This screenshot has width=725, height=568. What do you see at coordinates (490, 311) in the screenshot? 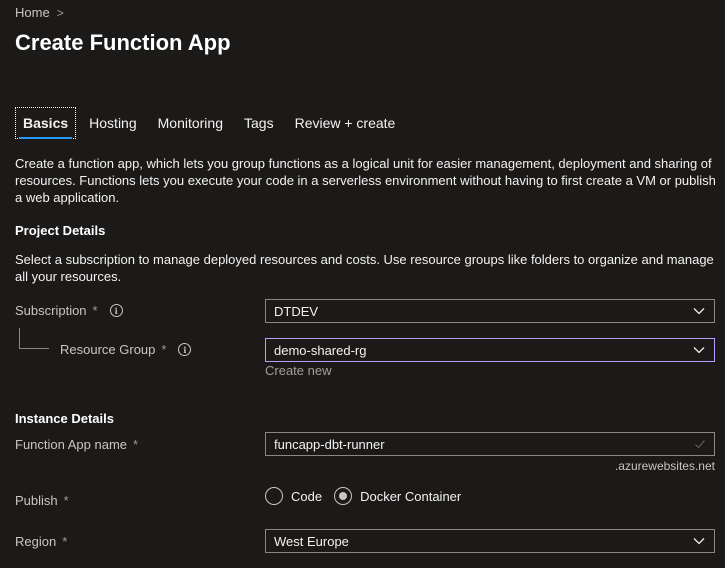
I see `subscription-dropdown: DTDEV` at bounding box center [490, 311].